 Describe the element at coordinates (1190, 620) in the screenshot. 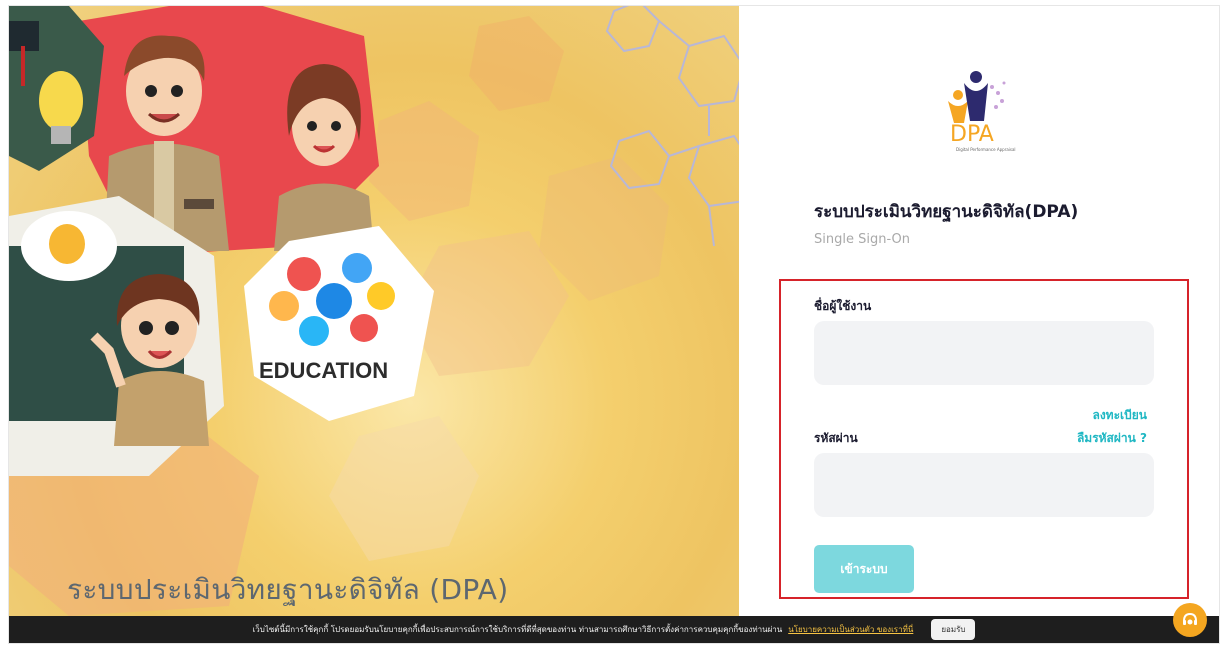

I see `support-headset-icon` at that location.